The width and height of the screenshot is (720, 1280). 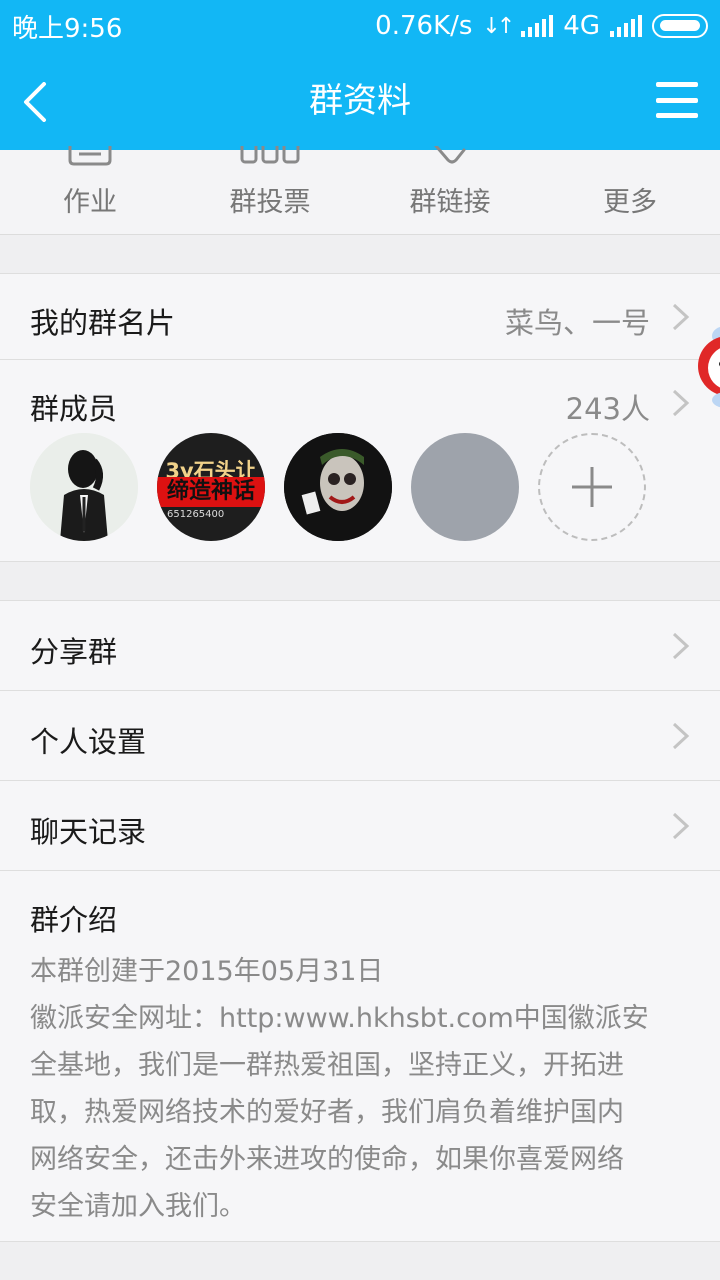 What do you see at coordinates (577, 323) in the screenshot?
I see `row-value: 菜鸟、一号` at bounding box center [577, 323].